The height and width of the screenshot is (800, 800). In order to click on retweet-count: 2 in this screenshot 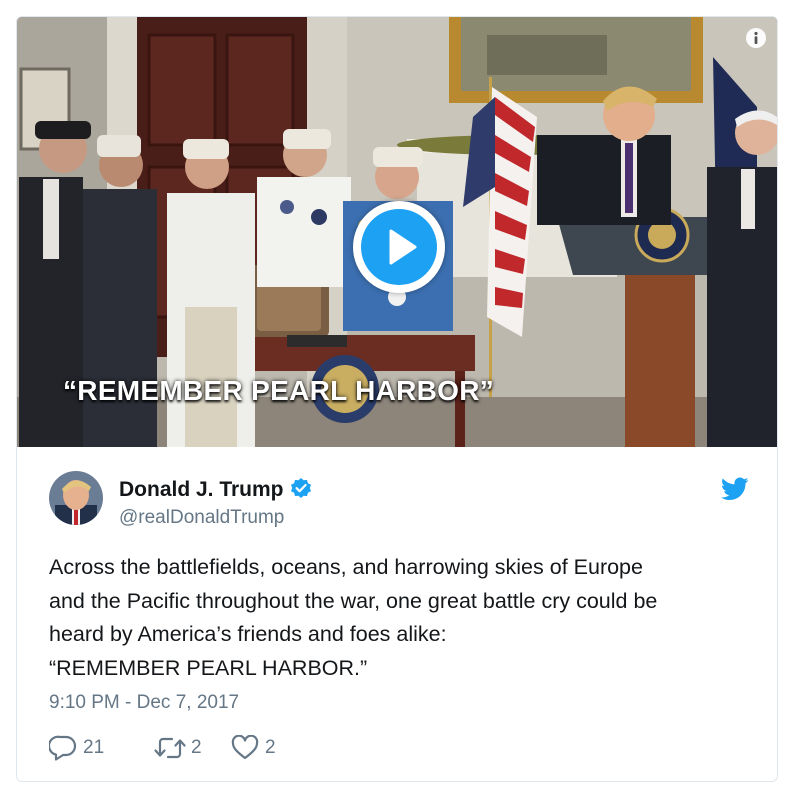, I will do `click(196, 747)`.